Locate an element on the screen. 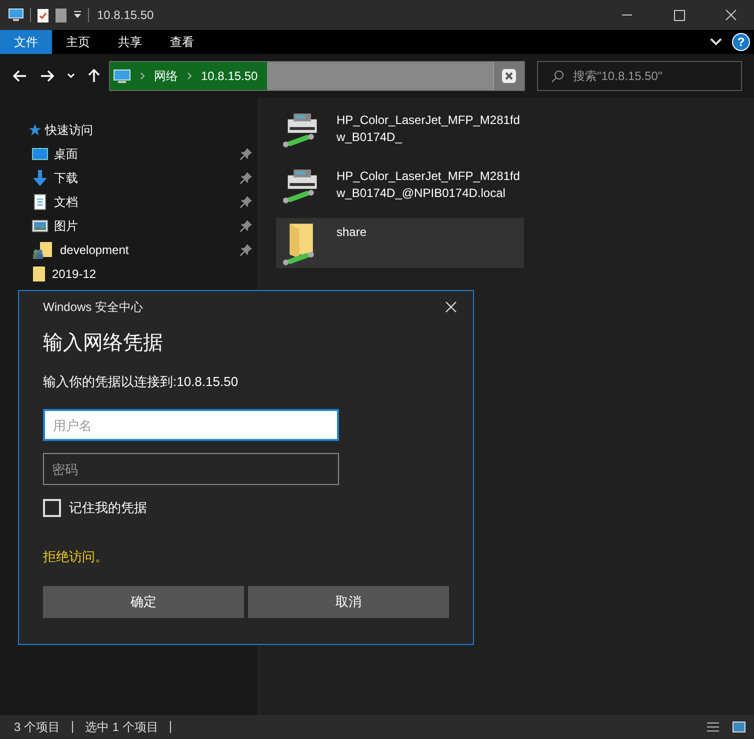 This screenshot has height=739, width=754. file-item: HP_Color_LaserJet_MFP_M281fdw_B0174D_@NPIB0174D.local is located at coordinates (400, 187).